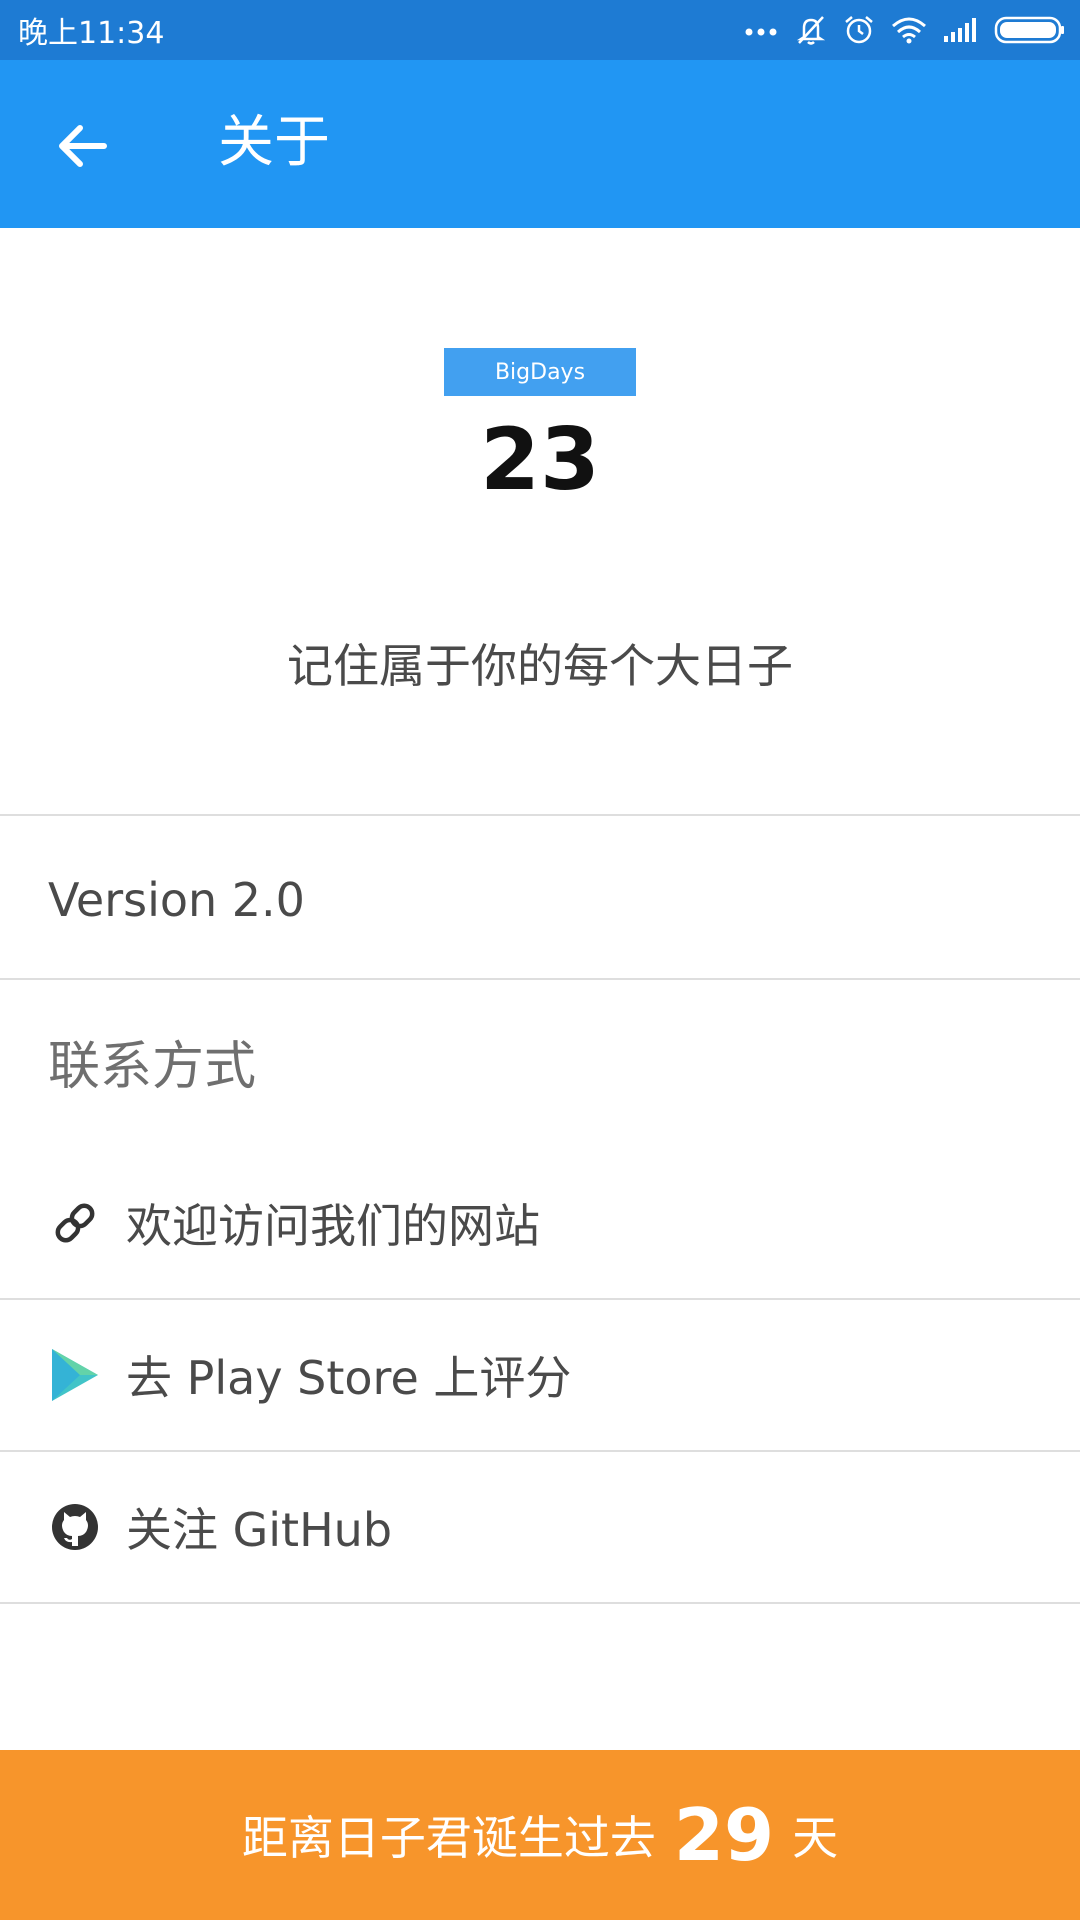  Describe the element at coordinates (75, 1223) in the screenshot. I see `link-icon` at that location.